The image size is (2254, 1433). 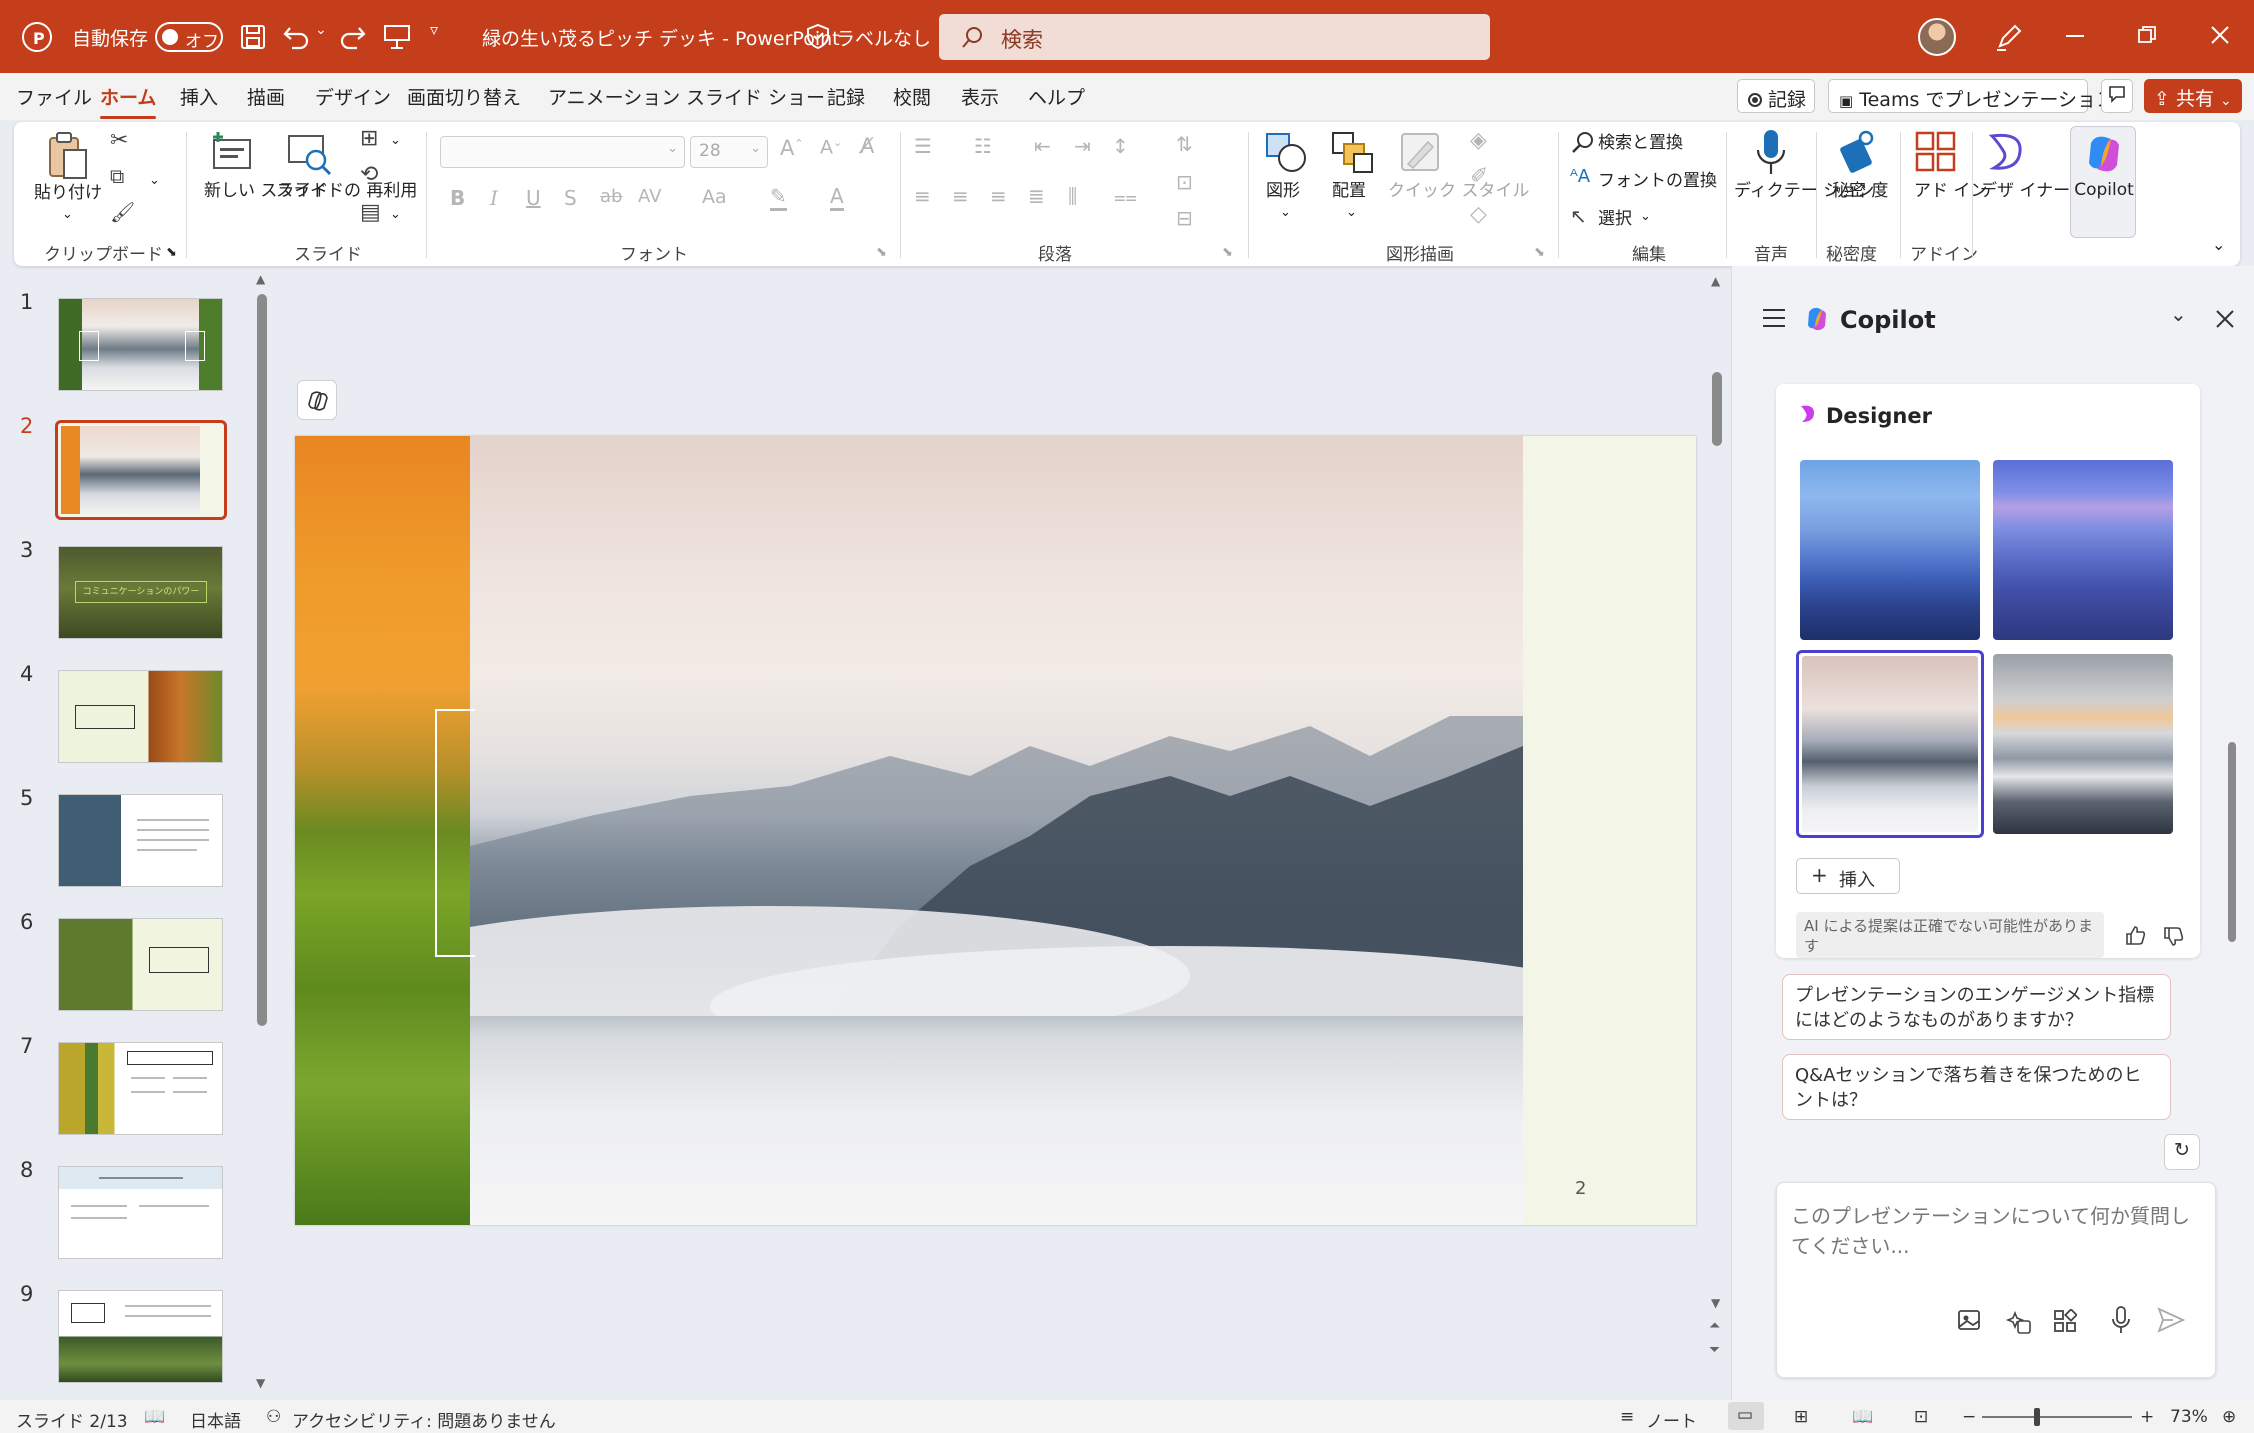 What do you see at coordinates (1580, 176) in the screenshot?
I see `replace-fonts-icon: ᴬA` at bounding box center [1580, 176].